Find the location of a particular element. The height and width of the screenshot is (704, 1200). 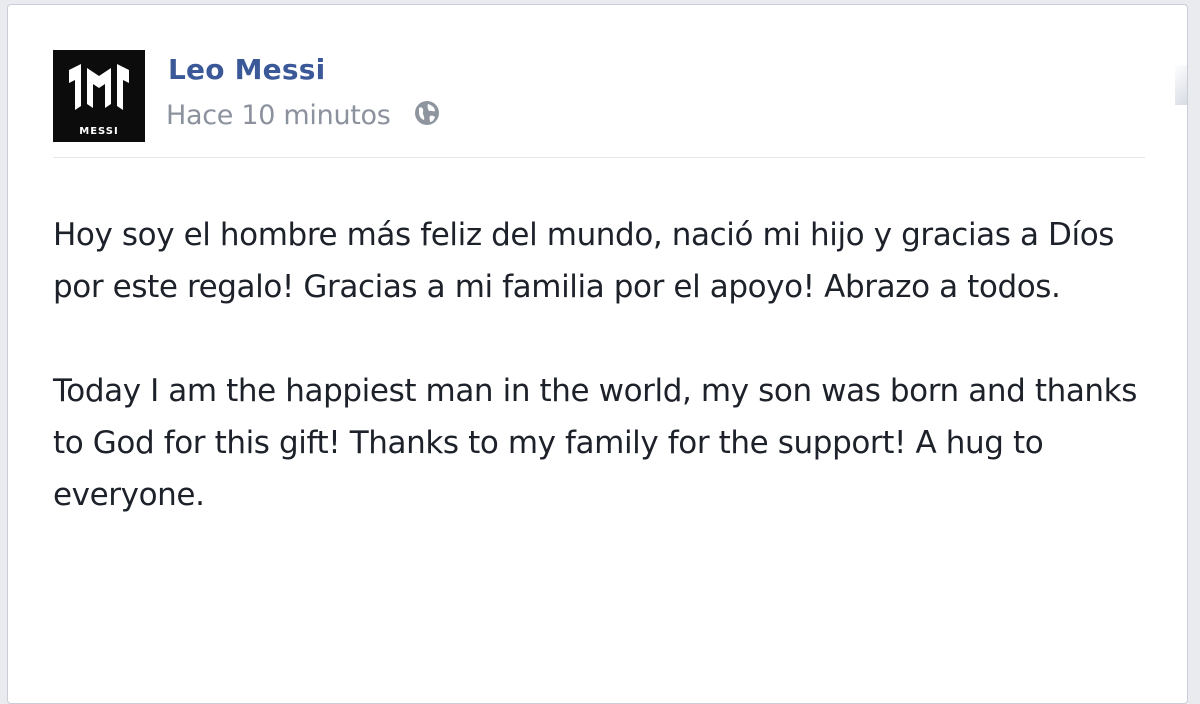

avatar-logo-text: MESSI is located at coordinates (98, 131).